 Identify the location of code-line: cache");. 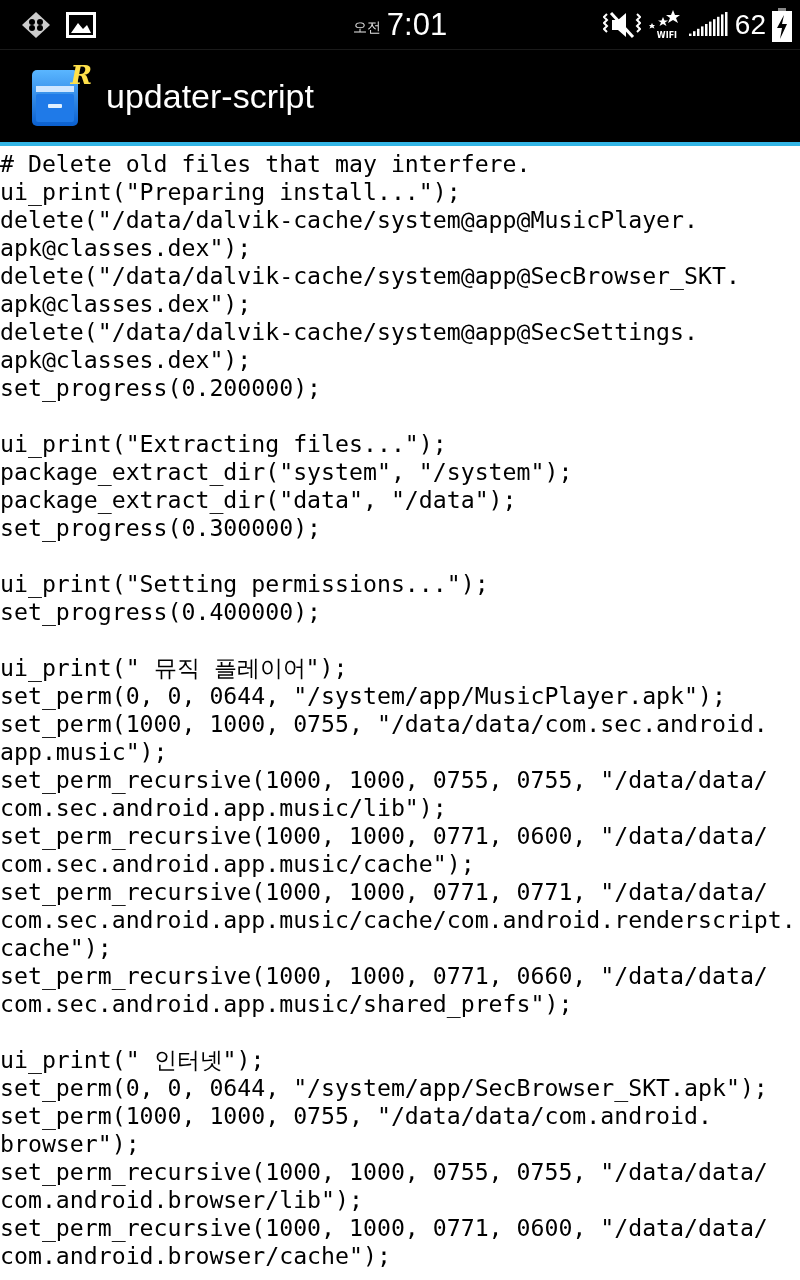
(56, 948).